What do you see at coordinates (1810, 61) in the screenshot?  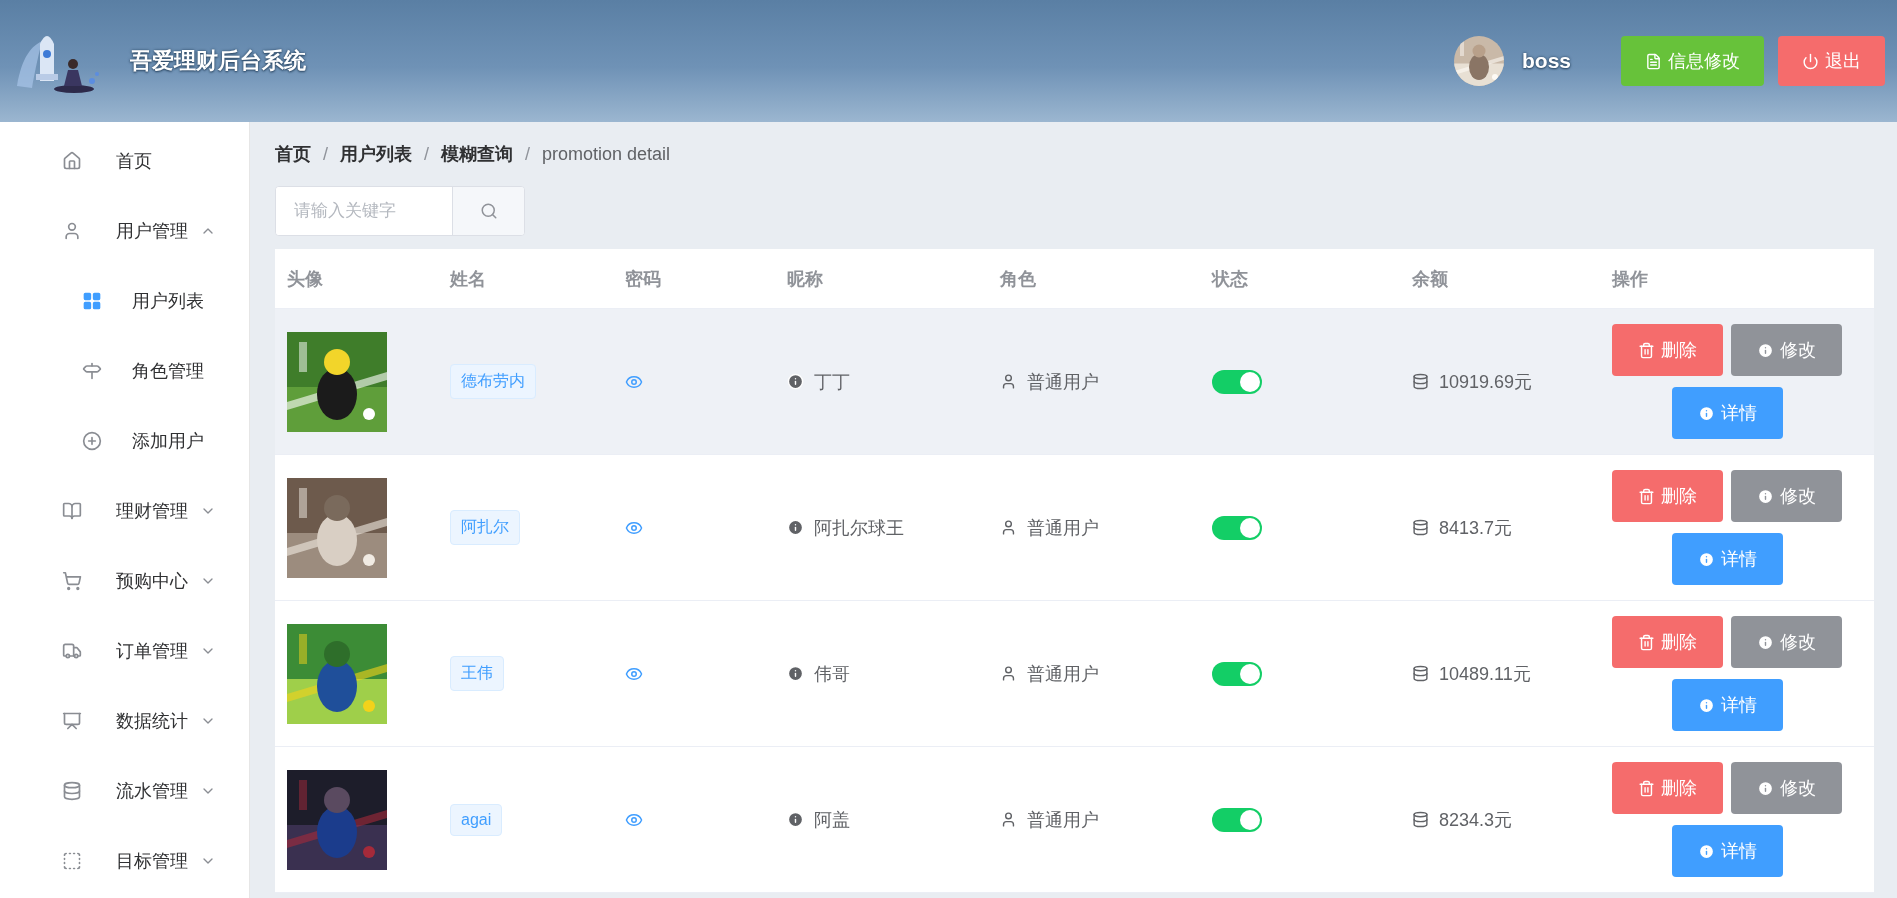 I see `power-icon` at bounding box center [1810, 61].